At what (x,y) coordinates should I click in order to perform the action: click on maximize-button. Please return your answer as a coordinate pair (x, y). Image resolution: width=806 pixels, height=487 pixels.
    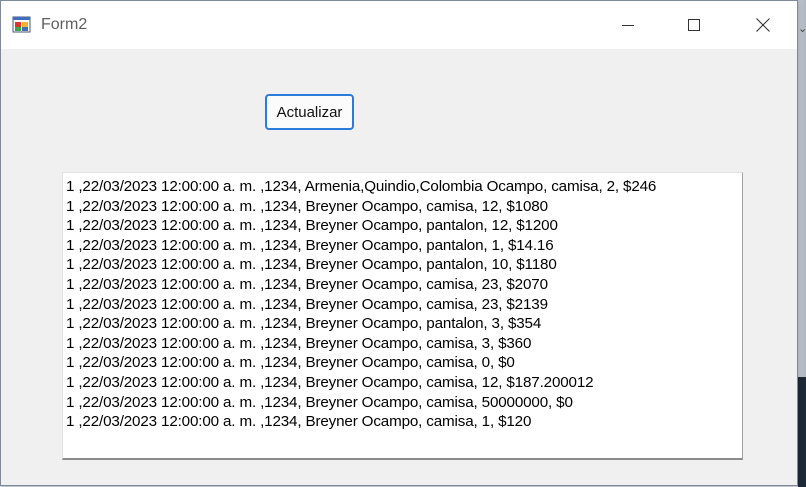
    Looking at the image, I should click on (694, 25).